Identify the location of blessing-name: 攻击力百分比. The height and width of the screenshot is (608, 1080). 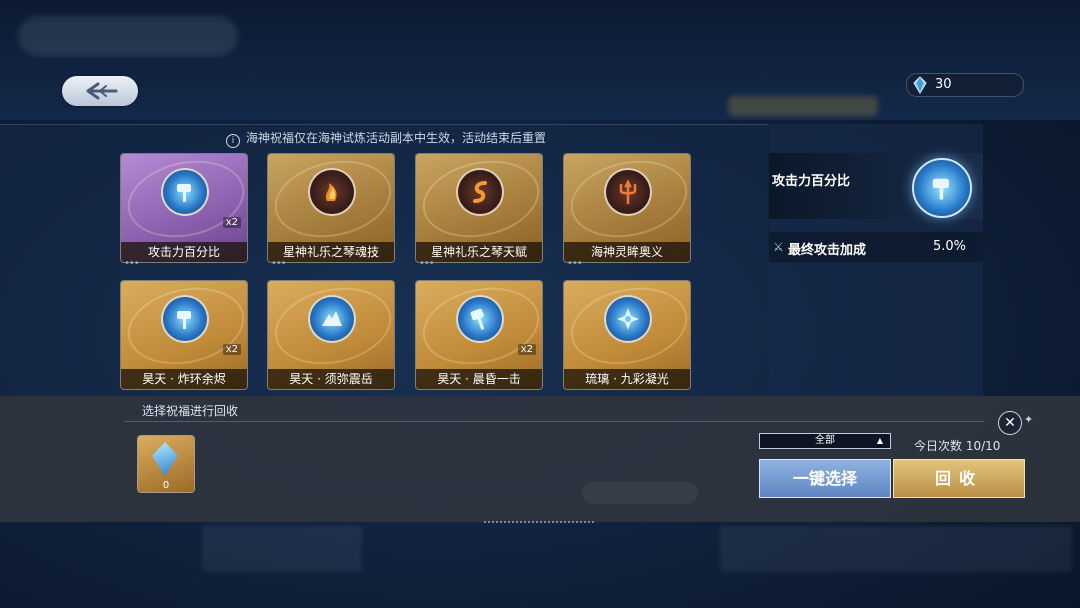
(184, 252).